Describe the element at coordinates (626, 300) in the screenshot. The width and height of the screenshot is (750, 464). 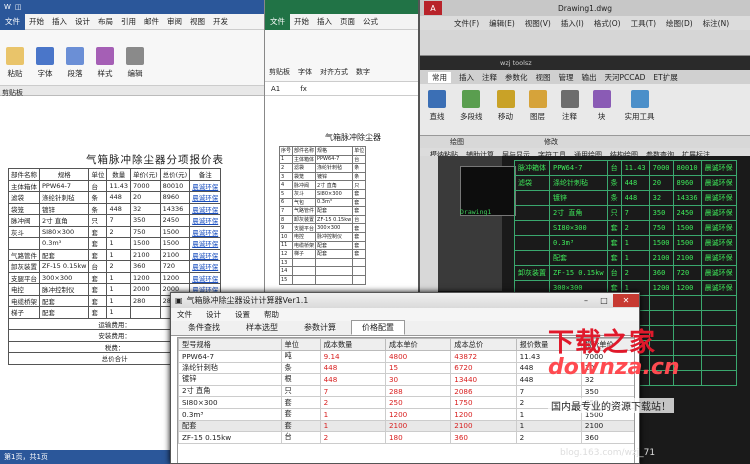
I see `close-icon: ✕` at that location.